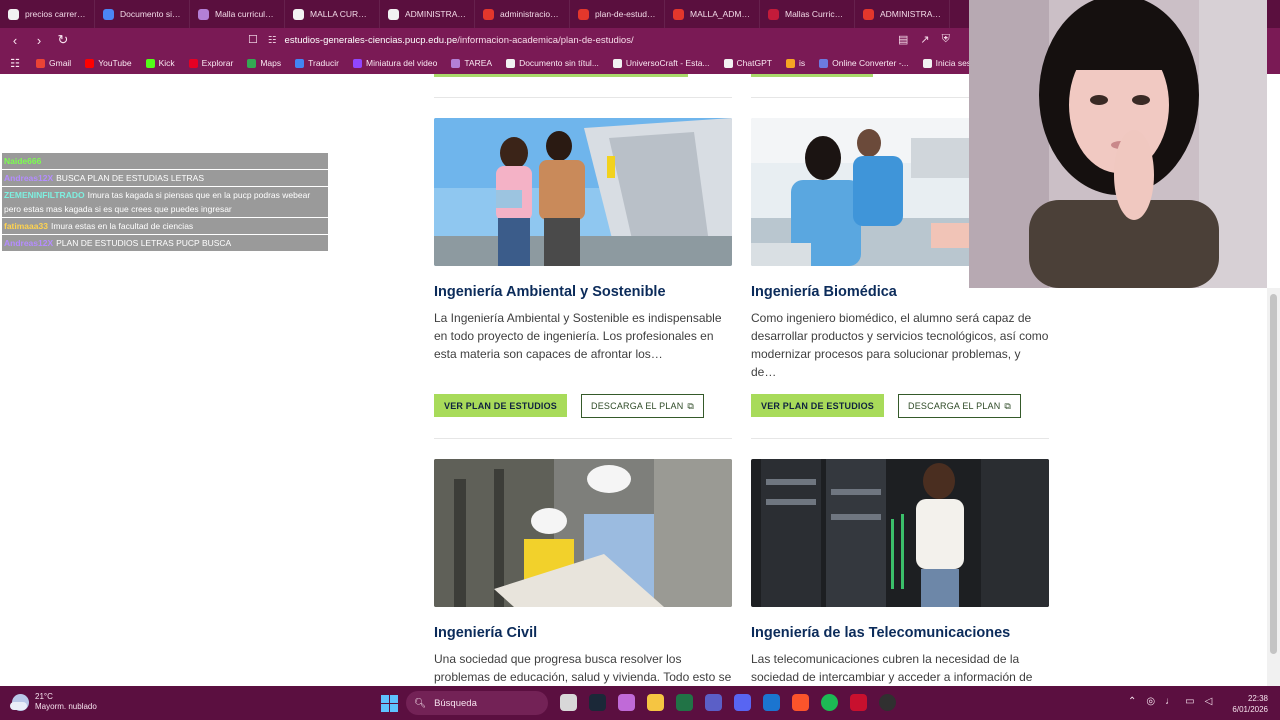  What do you see at coordinates (323, 63) in the screenshot?
I see `bookmark-label: Traducir` at bounding box center [323, 63].